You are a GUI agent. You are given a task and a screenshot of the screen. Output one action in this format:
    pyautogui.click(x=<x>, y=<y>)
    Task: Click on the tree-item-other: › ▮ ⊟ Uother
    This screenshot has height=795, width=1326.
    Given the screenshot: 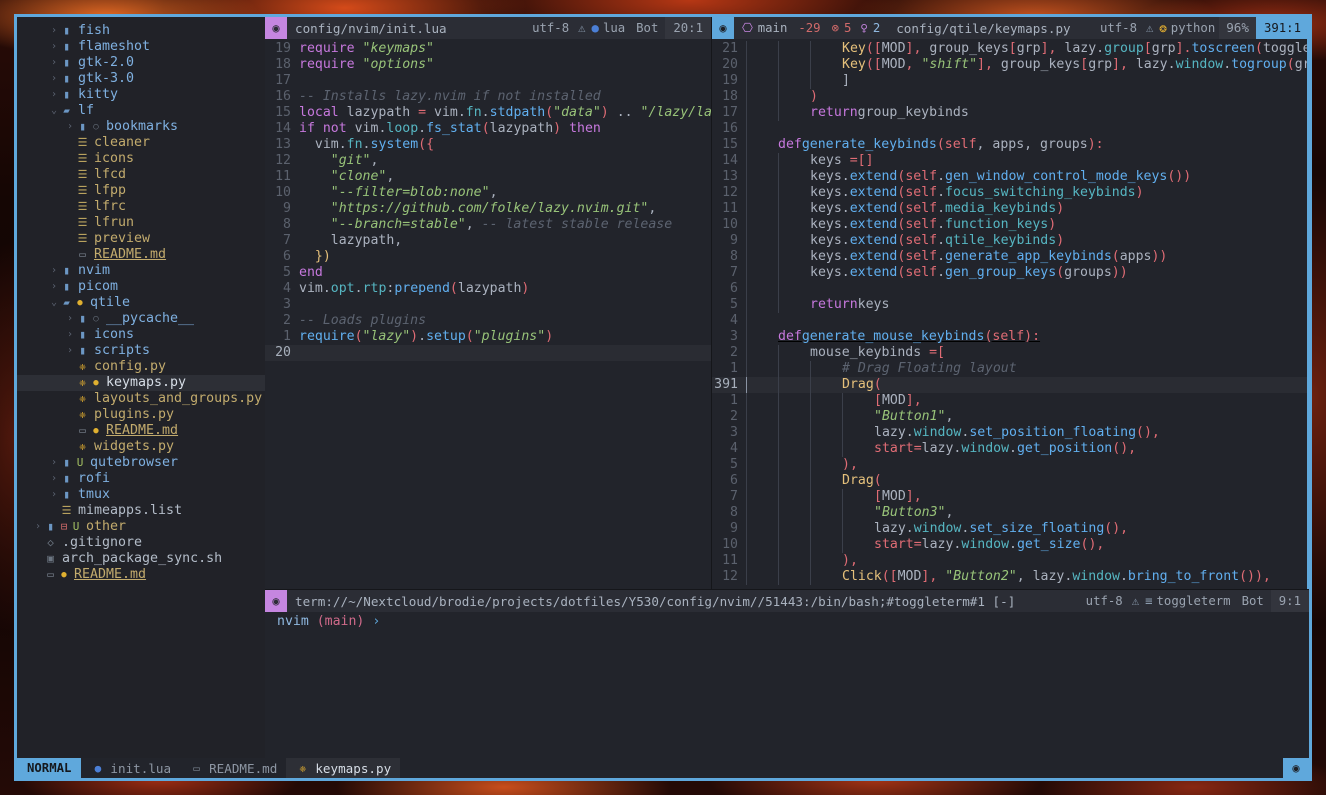 What is the action you would take?
    pyautogui.click(x=141, y=527)
    